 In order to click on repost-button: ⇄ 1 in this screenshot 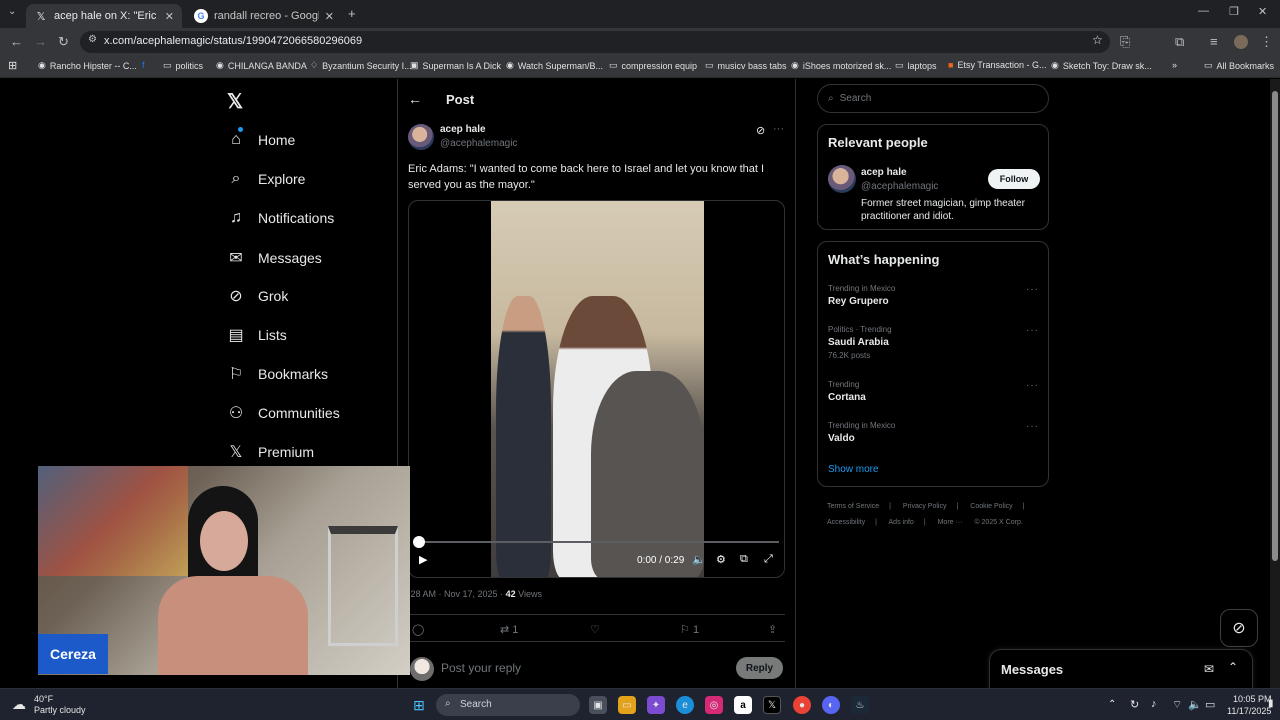, I will do `click(509, 629)`.